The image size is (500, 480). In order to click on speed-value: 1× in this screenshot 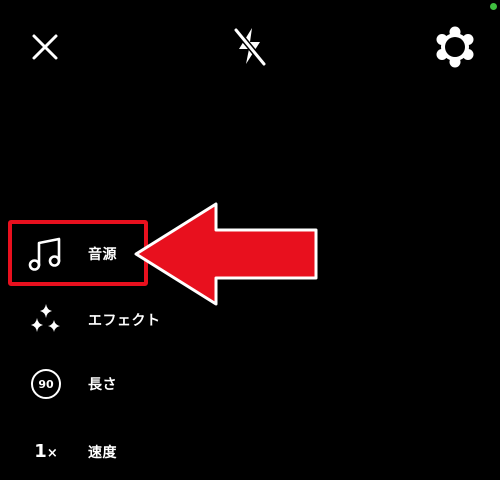, I will do `click(46, 451)`.